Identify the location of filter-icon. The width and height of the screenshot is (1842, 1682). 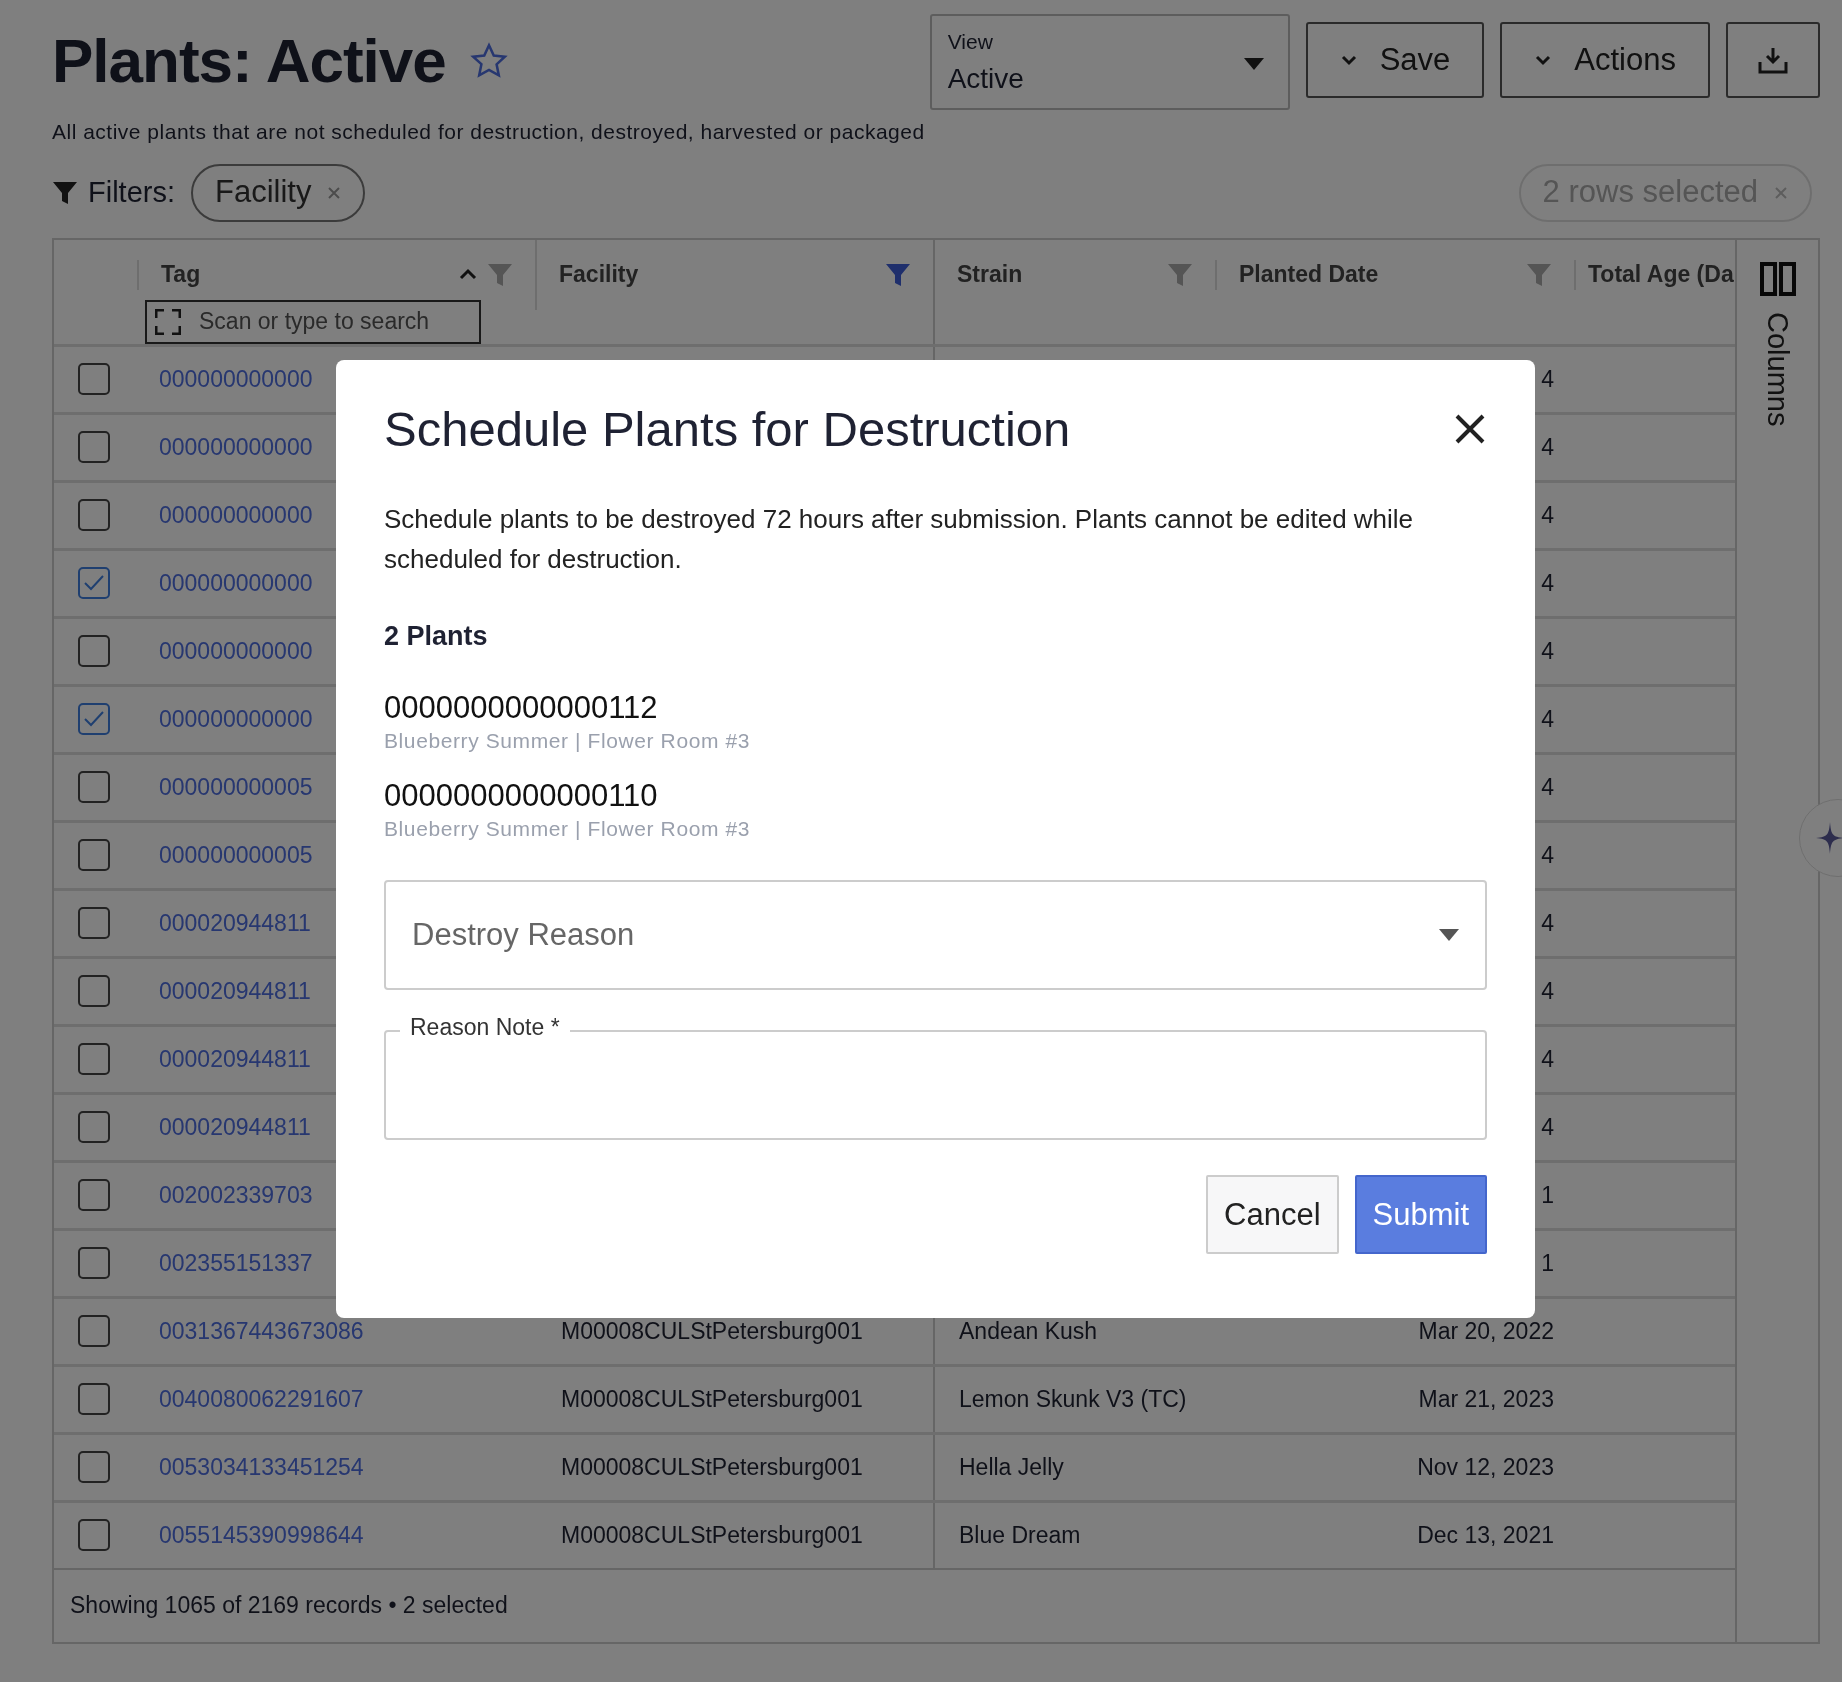
(65, 192).